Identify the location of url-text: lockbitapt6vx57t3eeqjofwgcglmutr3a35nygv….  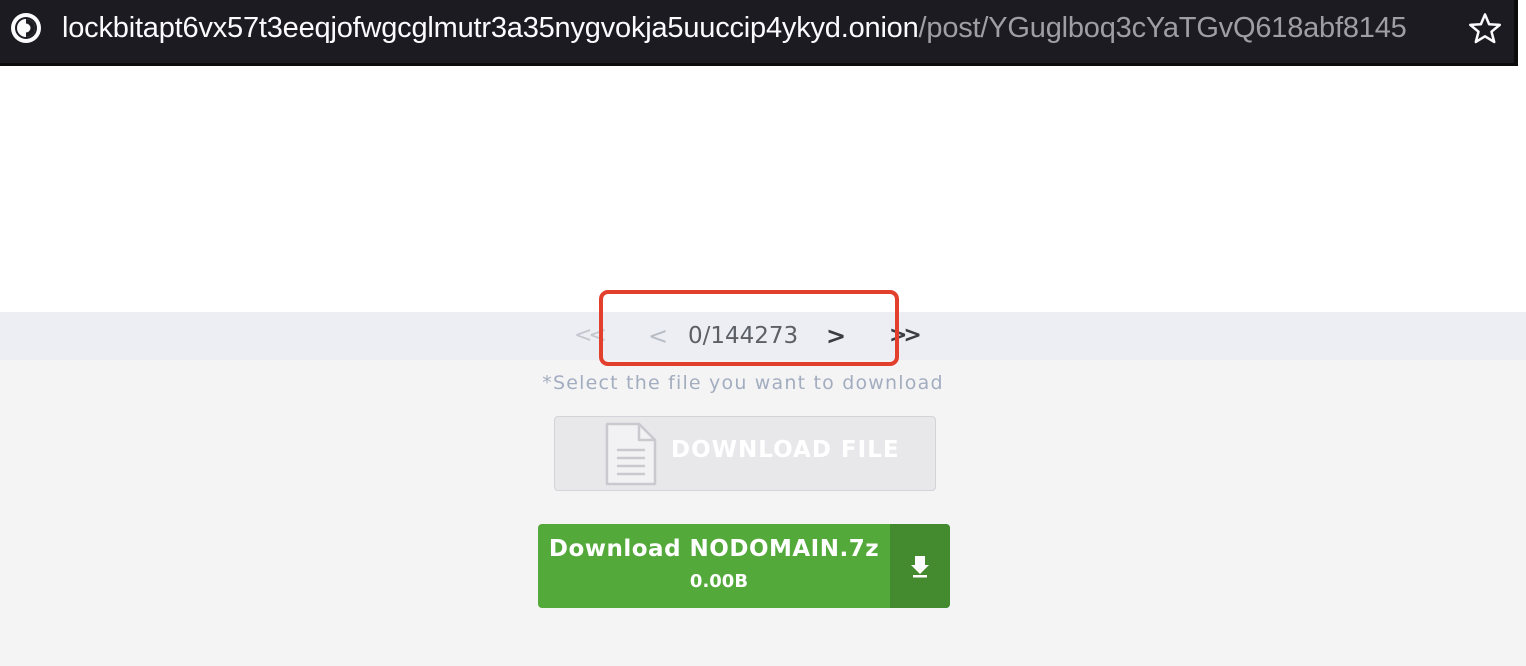
(758, 28).